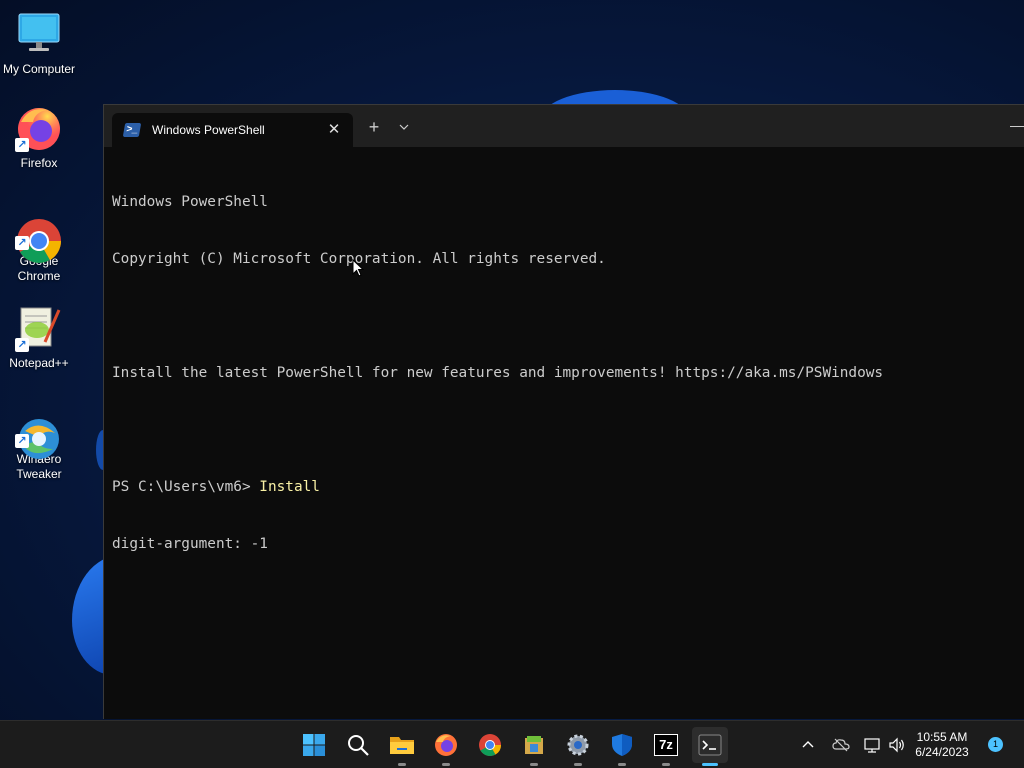 This screenshot has height=768, width=1024. Describe the element at coordinates (289, 487) in the screenshot. I see `command-text: Install` at that location.